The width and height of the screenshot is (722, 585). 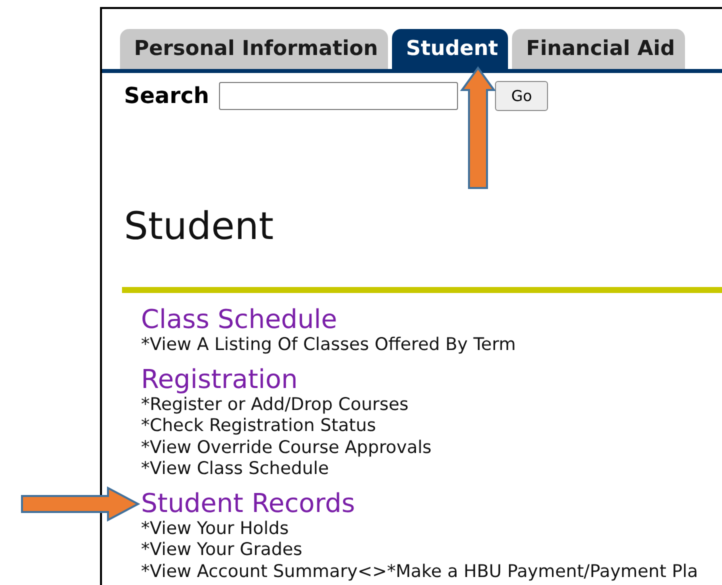 What do you see at coordinates (239, 320) in the screenshot?
I see `section-link: Class Schedule` at bounding box center [239, 320].